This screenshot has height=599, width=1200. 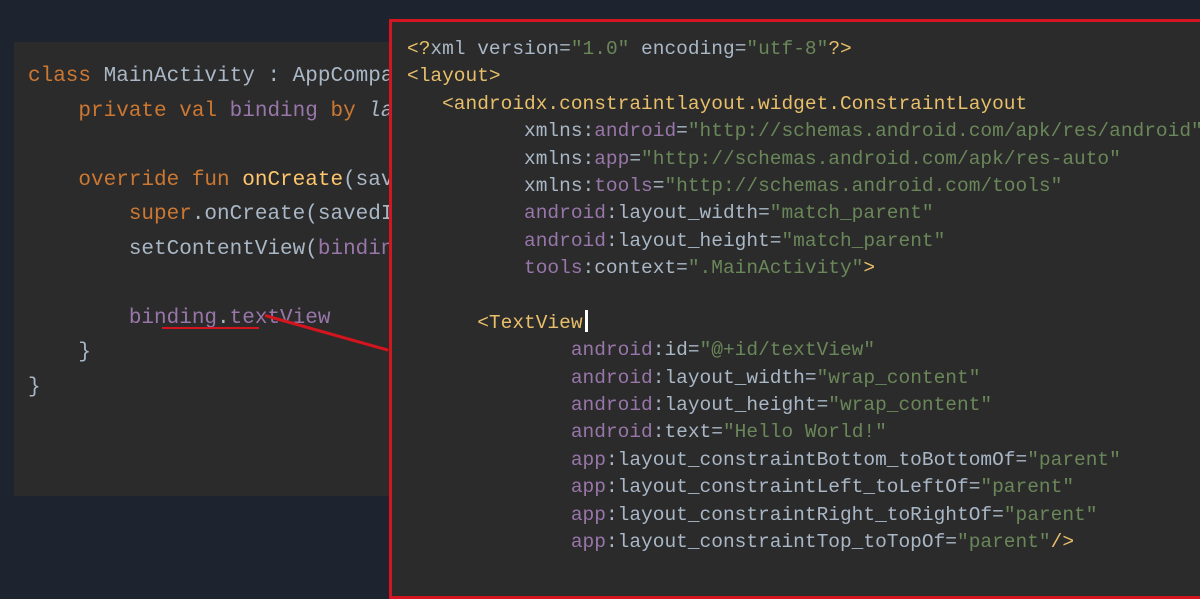 I want to click on attribute-token: xml version, so click(x=495, y=49).